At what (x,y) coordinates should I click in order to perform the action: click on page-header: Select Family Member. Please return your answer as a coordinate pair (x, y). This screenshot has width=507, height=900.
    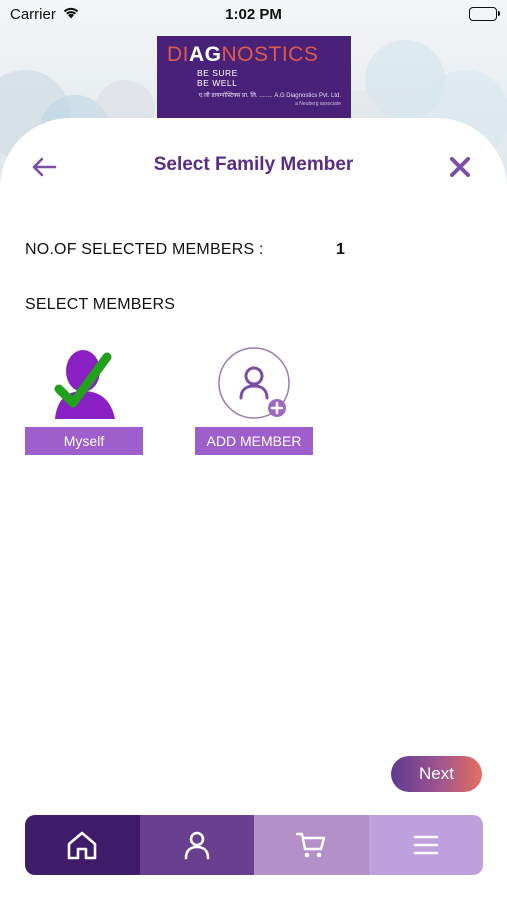
    Looking at the image, I should click on (253, 166).